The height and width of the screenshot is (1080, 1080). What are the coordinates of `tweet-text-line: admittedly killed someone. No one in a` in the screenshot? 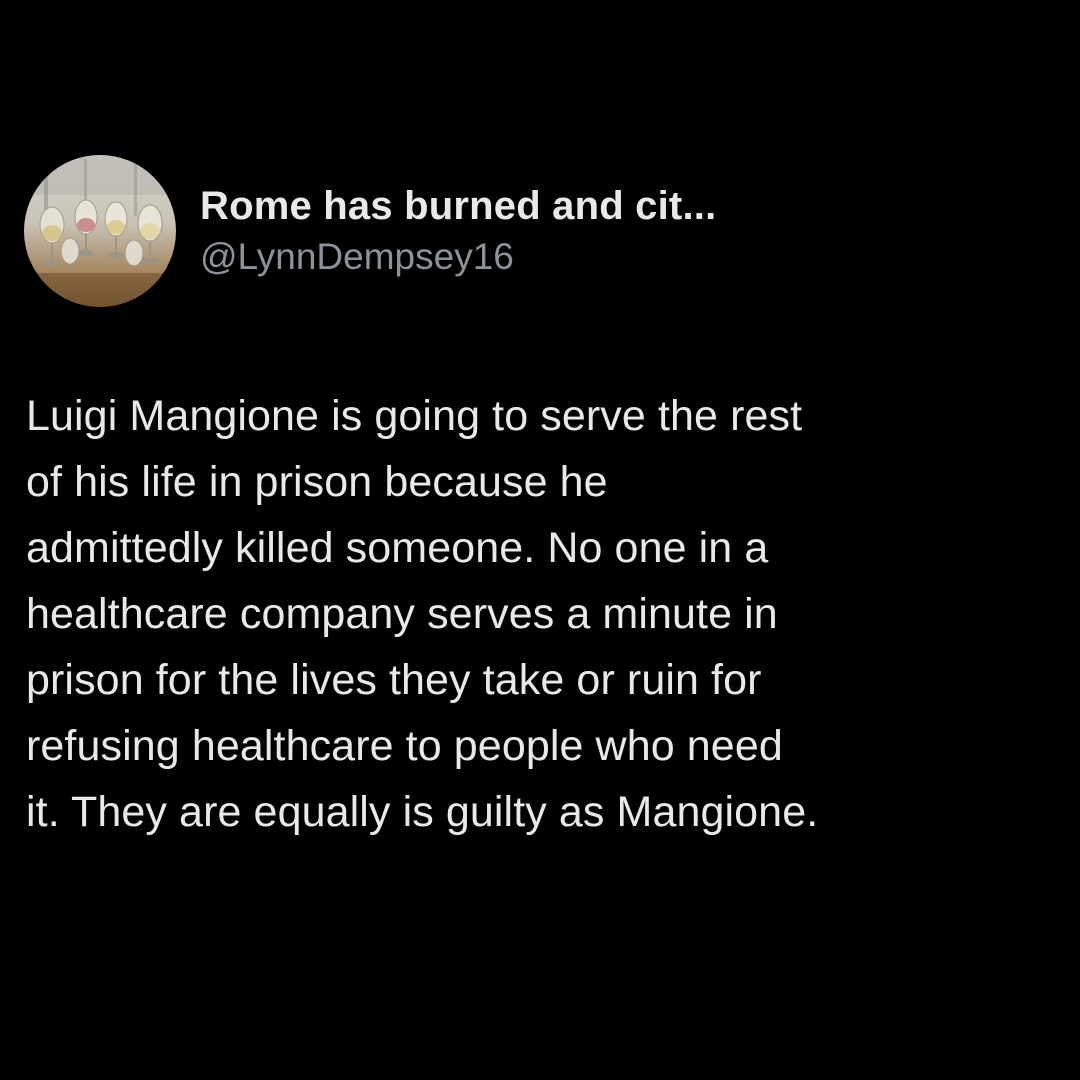 It's located at (397, 548).